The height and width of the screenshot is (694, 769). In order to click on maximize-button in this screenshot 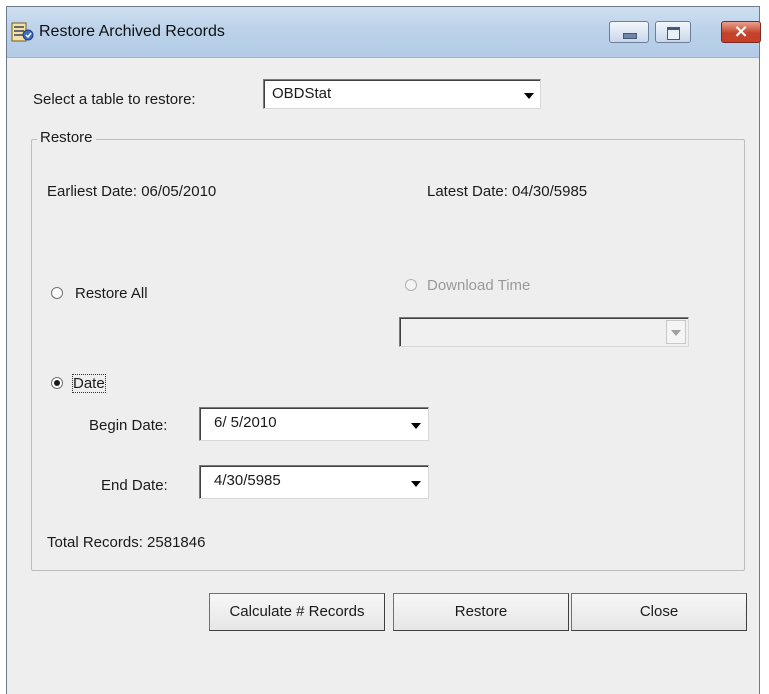, I will do `click(673, 32)`.